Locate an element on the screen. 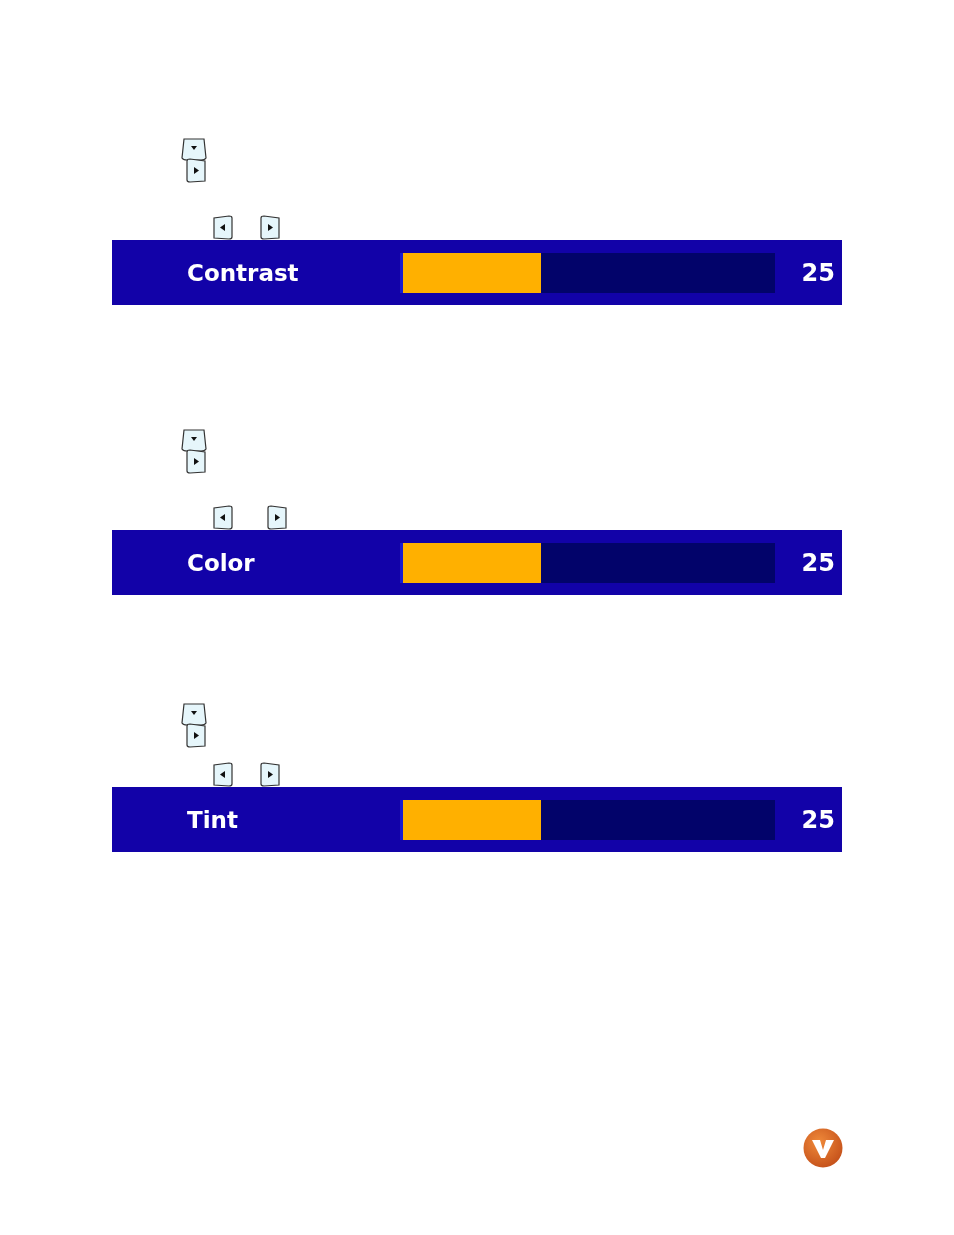 This screenshot has height=1235, width=954. setting-label: Contrast is located at coordinates (243, 272).